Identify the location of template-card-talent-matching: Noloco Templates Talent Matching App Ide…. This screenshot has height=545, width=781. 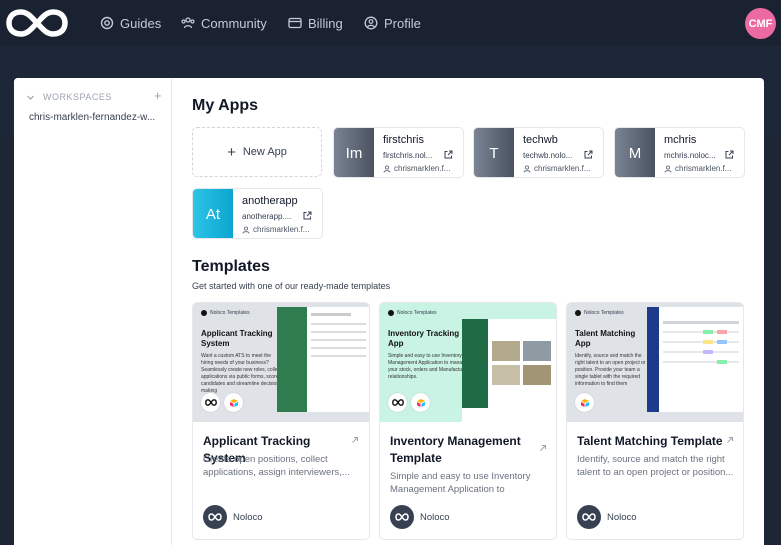
(655, 421).